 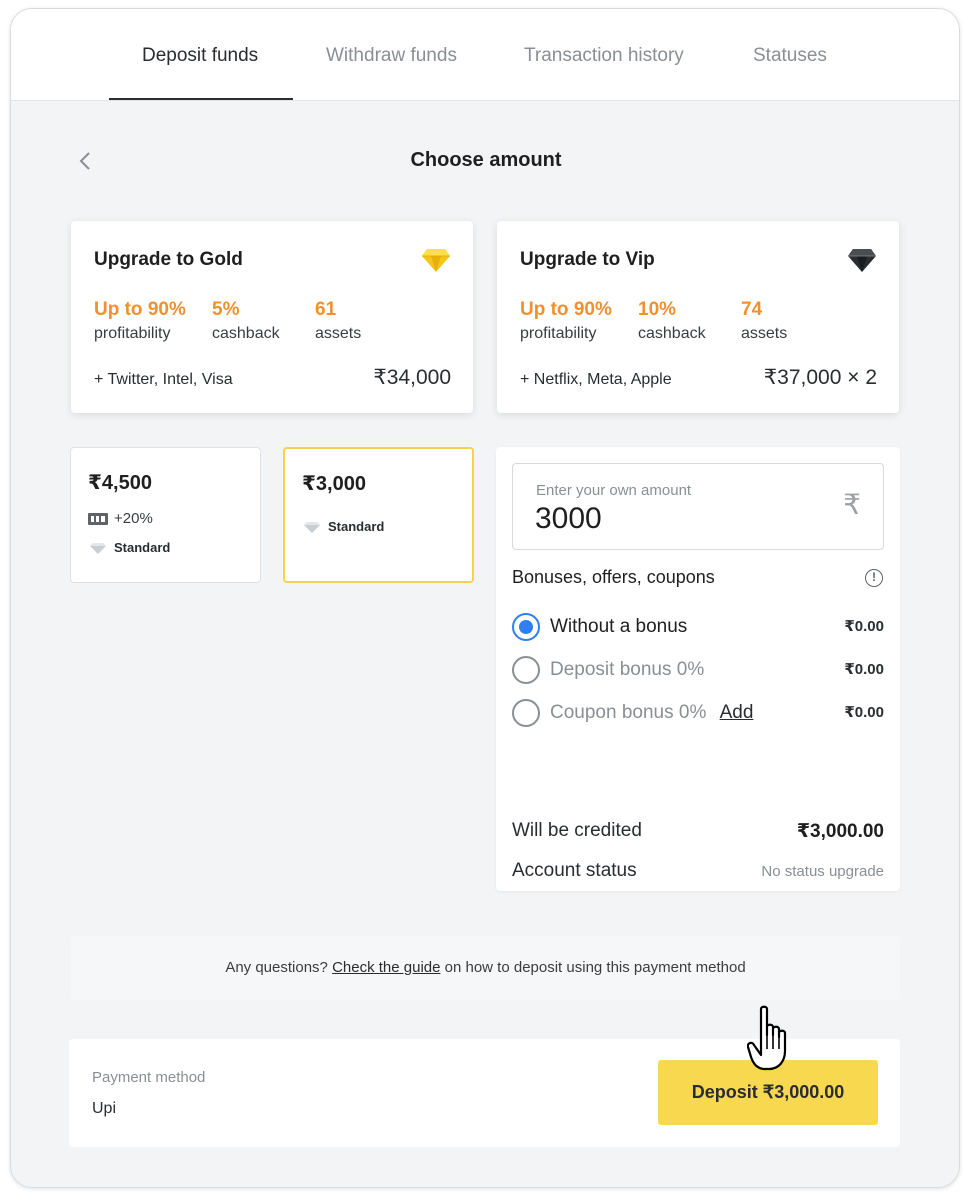 I want to click on custom-amount-input, so click(x=675, y=519).